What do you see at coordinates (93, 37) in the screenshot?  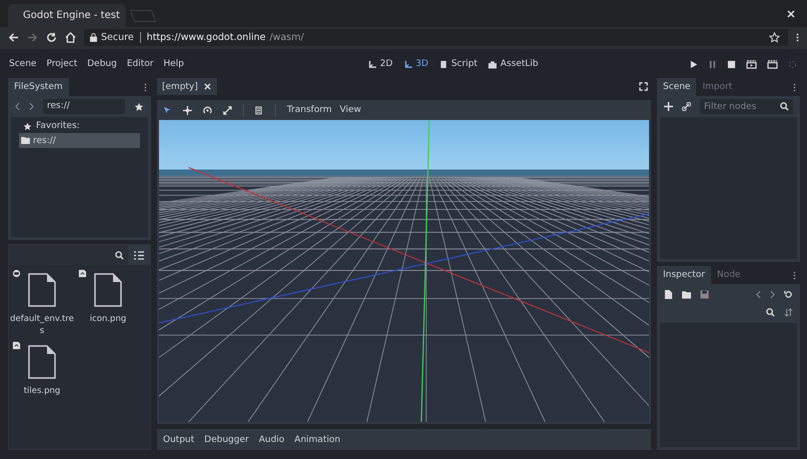 I see `lock-icon` at bounding box center [93, 37].